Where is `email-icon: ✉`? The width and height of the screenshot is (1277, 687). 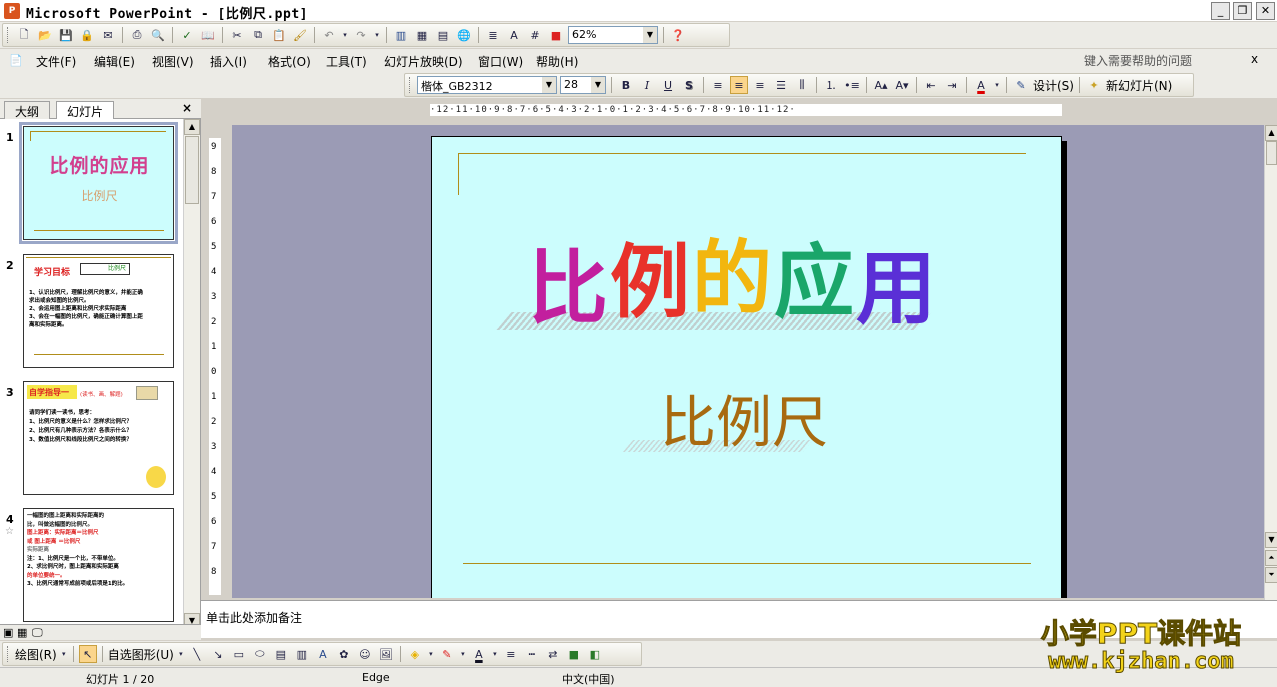
email-icon: ✉ is located at coordinates (108, 35).